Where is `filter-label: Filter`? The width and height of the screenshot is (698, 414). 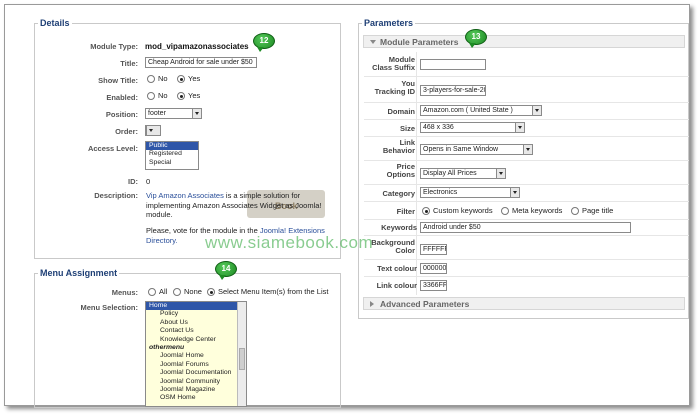 filter-label: Filter is located at coordinates (405, 211).